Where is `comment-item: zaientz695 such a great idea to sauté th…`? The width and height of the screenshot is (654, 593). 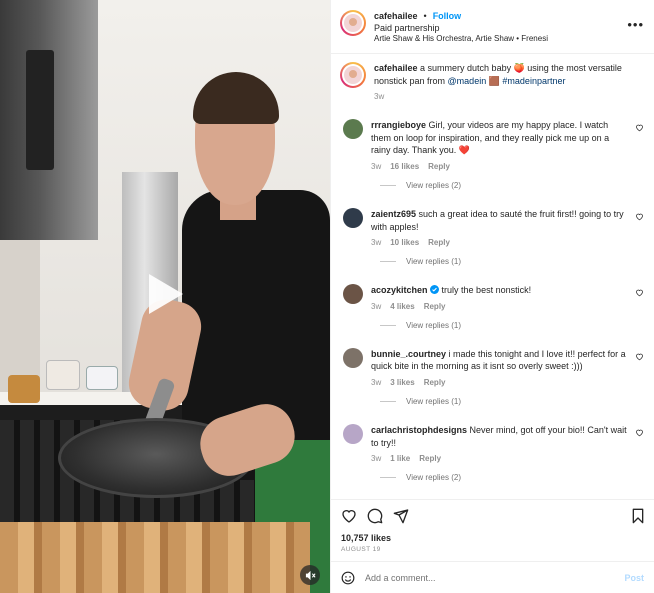 comment-item: zaientz695 such a great idea to sauté th… is located at coordinates (492, 227).